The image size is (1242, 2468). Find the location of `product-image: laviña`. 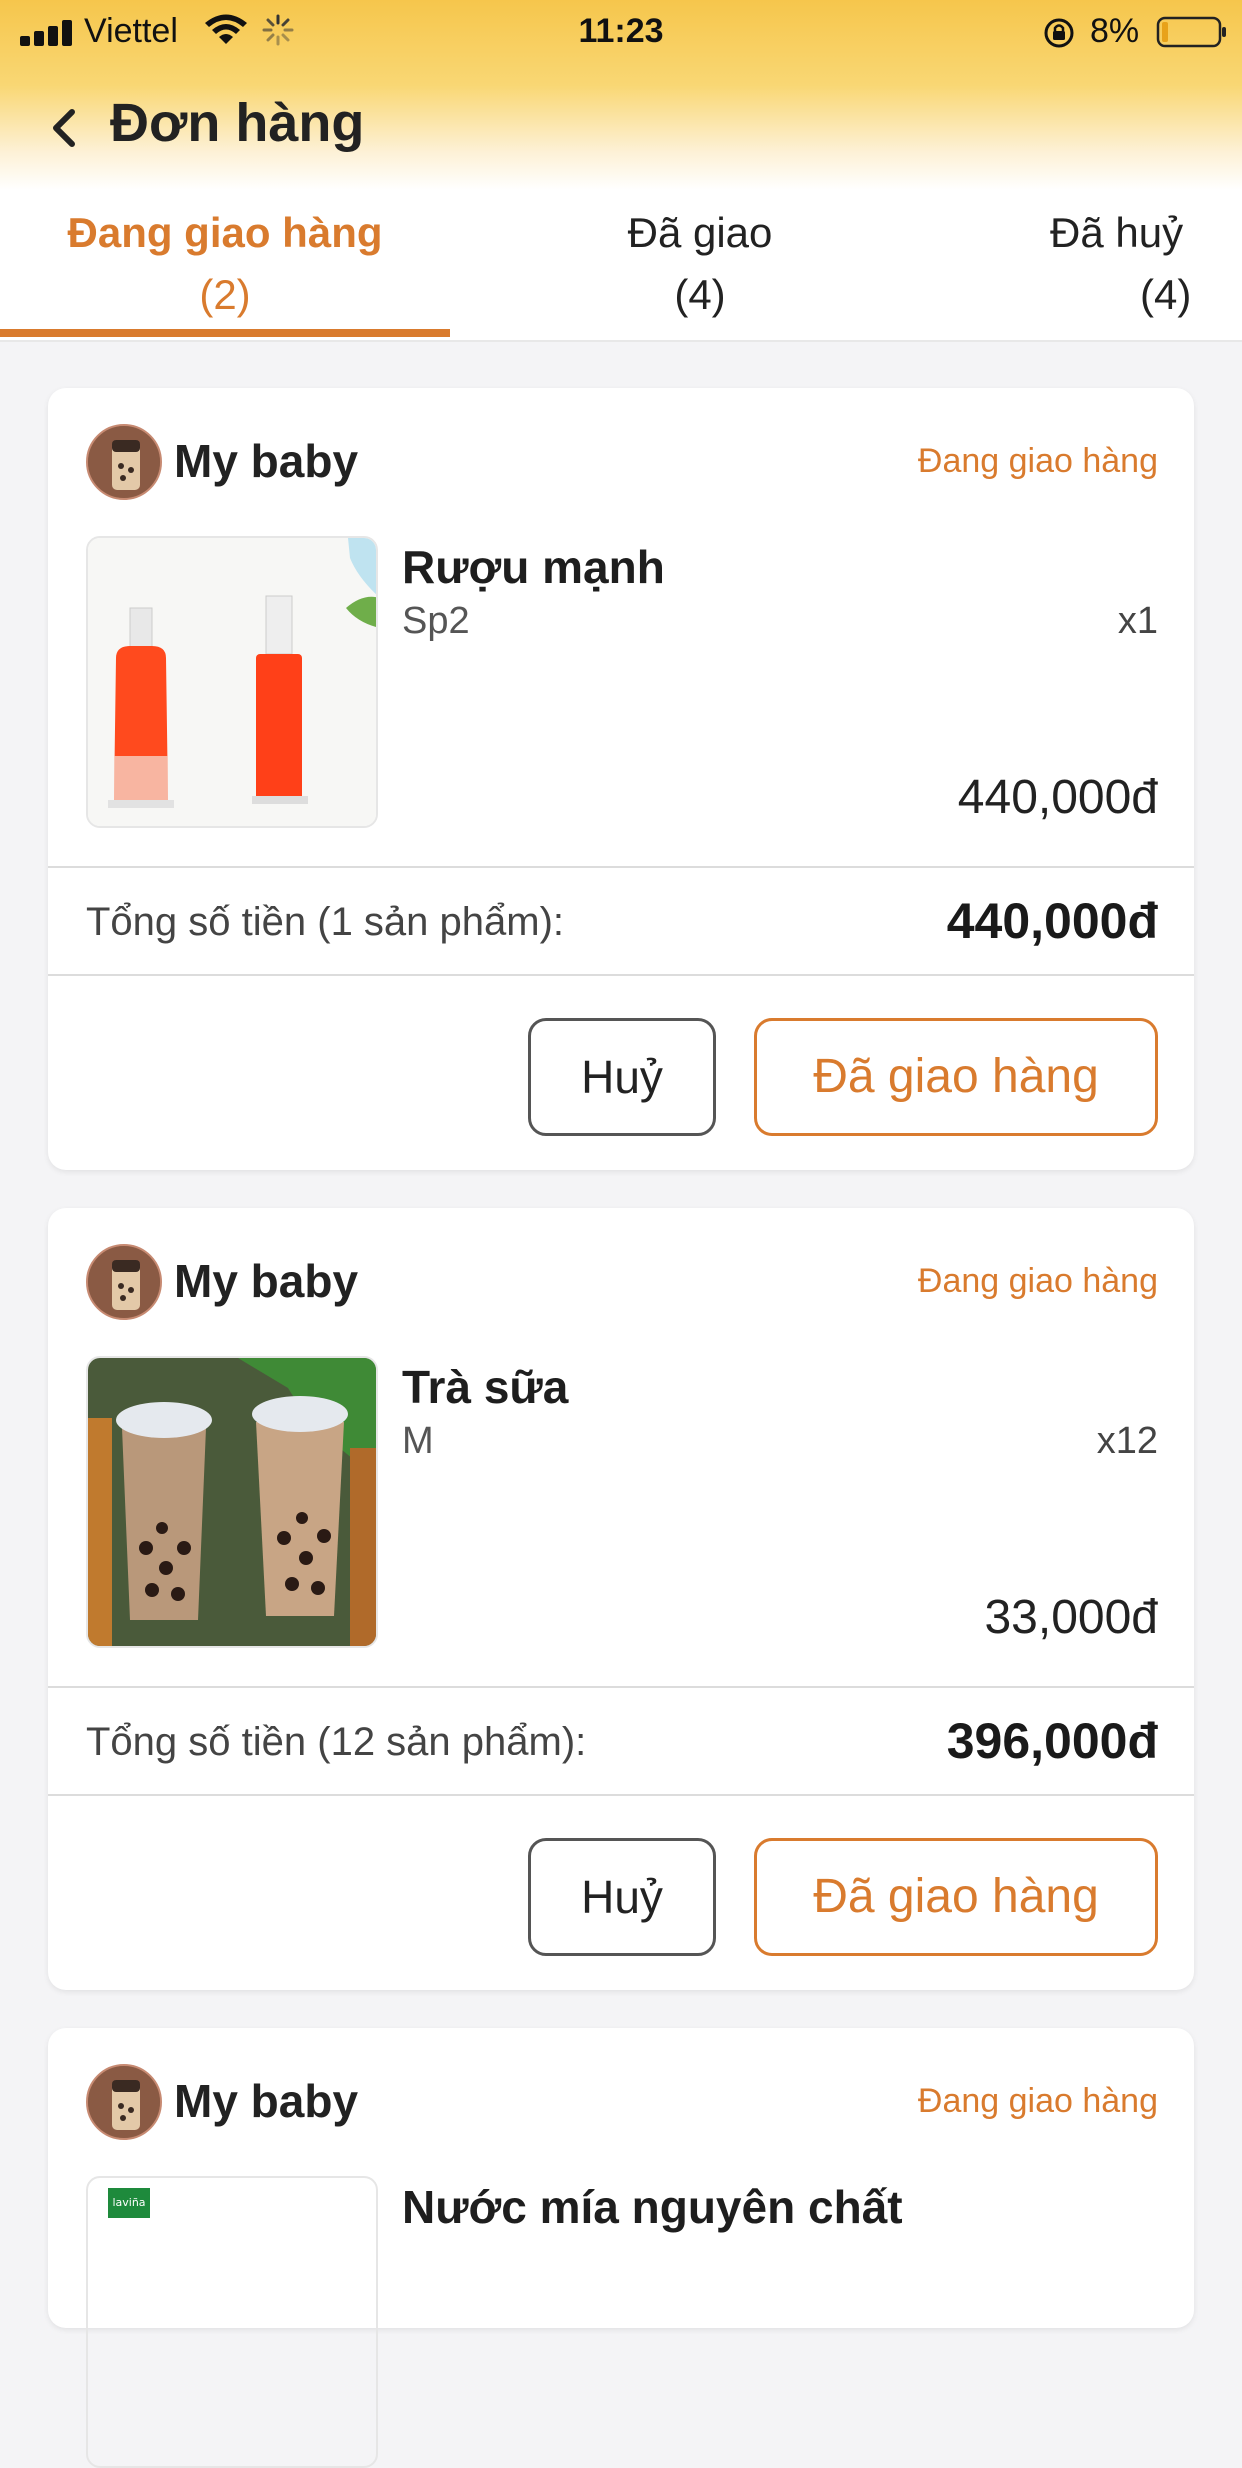

product-image: laviña is located at coordinates (232, 2322).